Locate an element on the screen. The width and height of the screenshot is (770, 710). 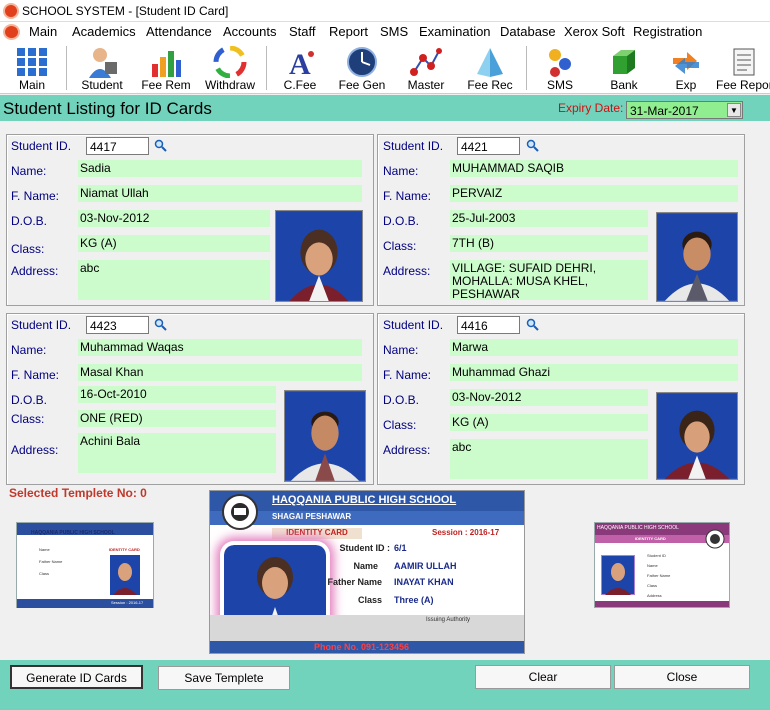
toolbar-fee-report-button: Fee Repor is located at coordinates (743, 68).